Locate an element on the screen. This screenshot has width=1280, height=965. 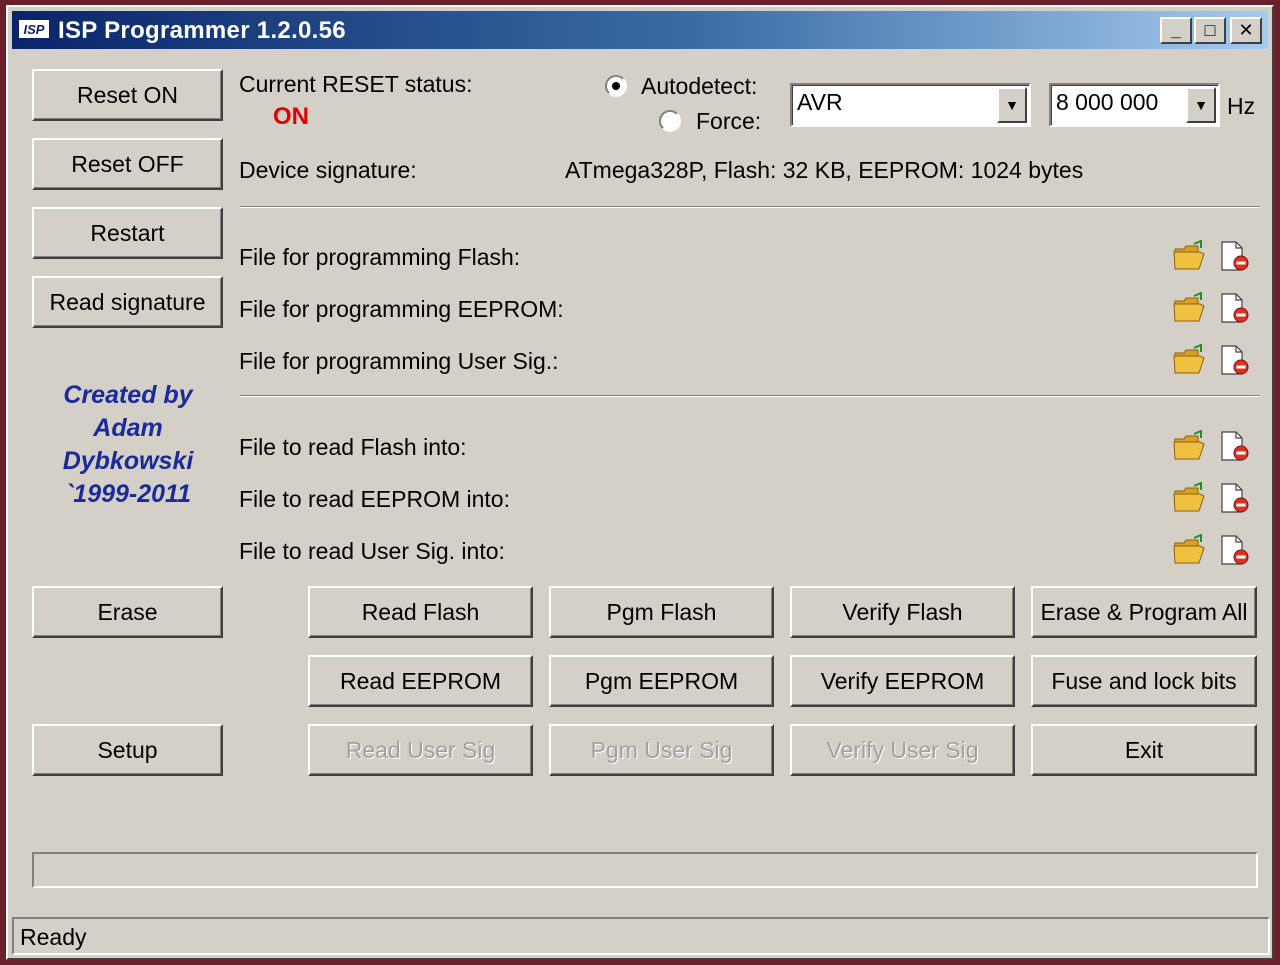
read-flash-folder-open-icon is located at coordinates (1189, 445).